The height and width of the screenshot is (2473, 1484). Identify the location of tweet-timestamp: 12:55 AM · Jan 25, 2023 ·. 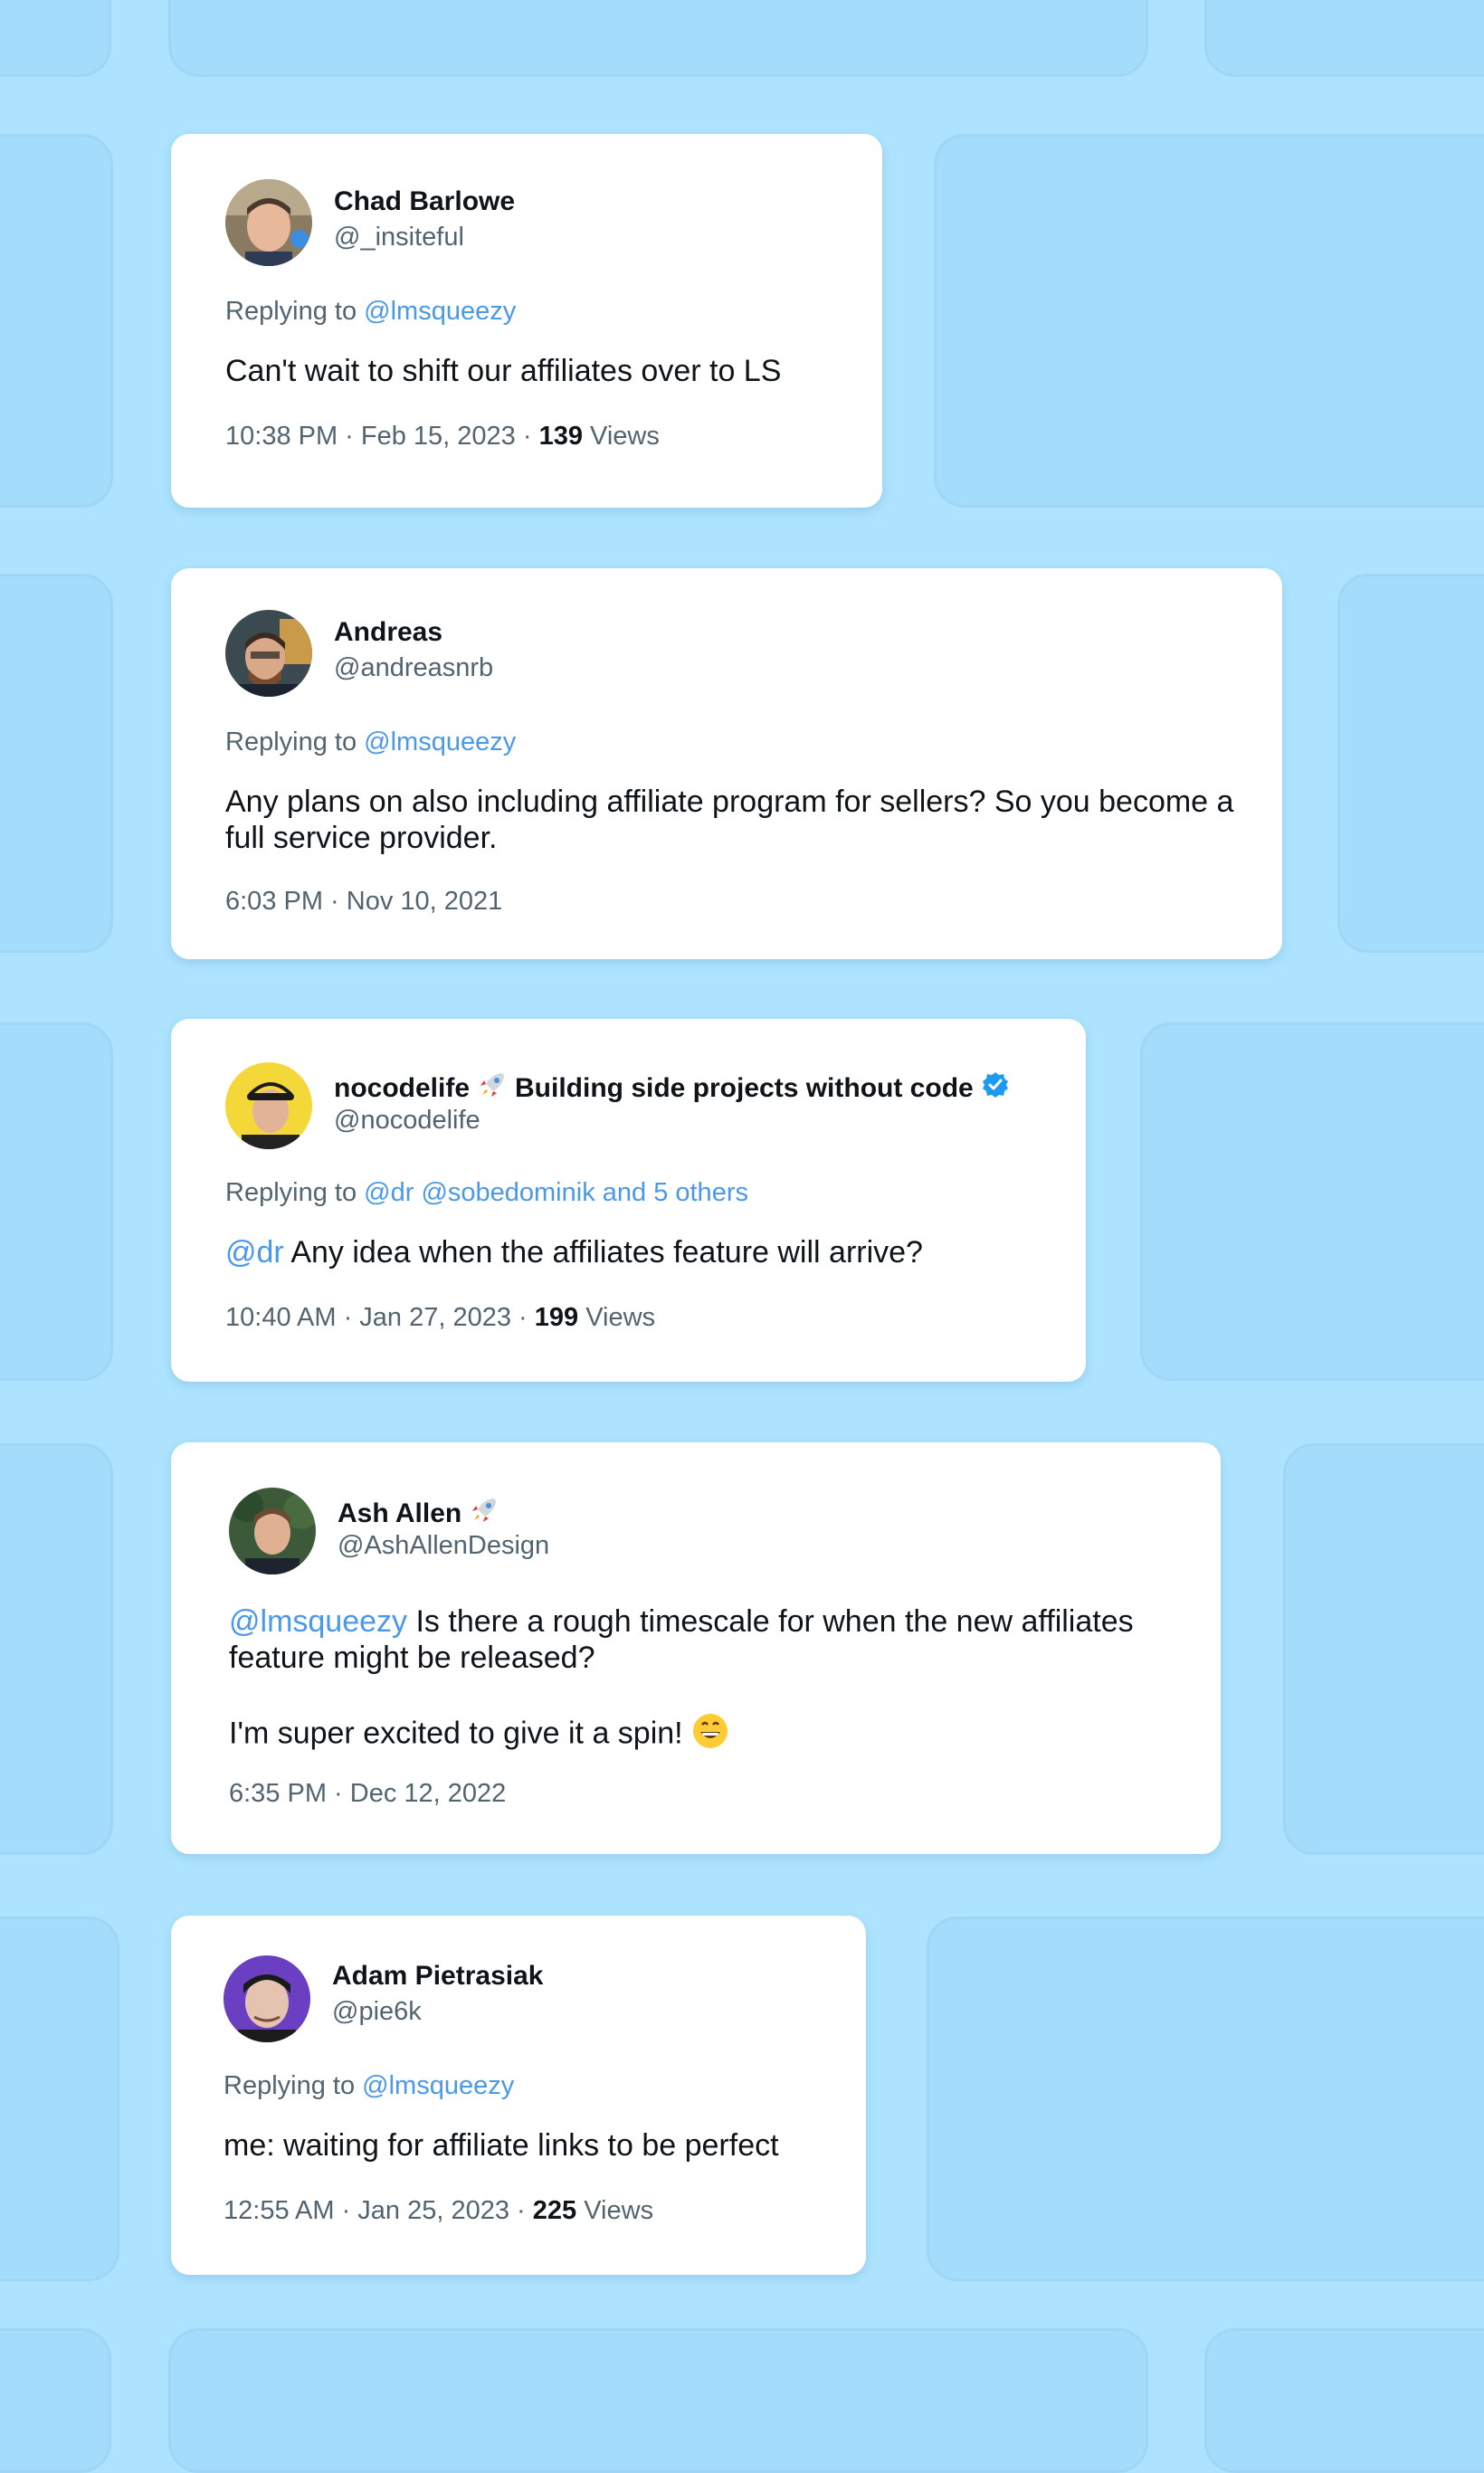
(375, 2210).